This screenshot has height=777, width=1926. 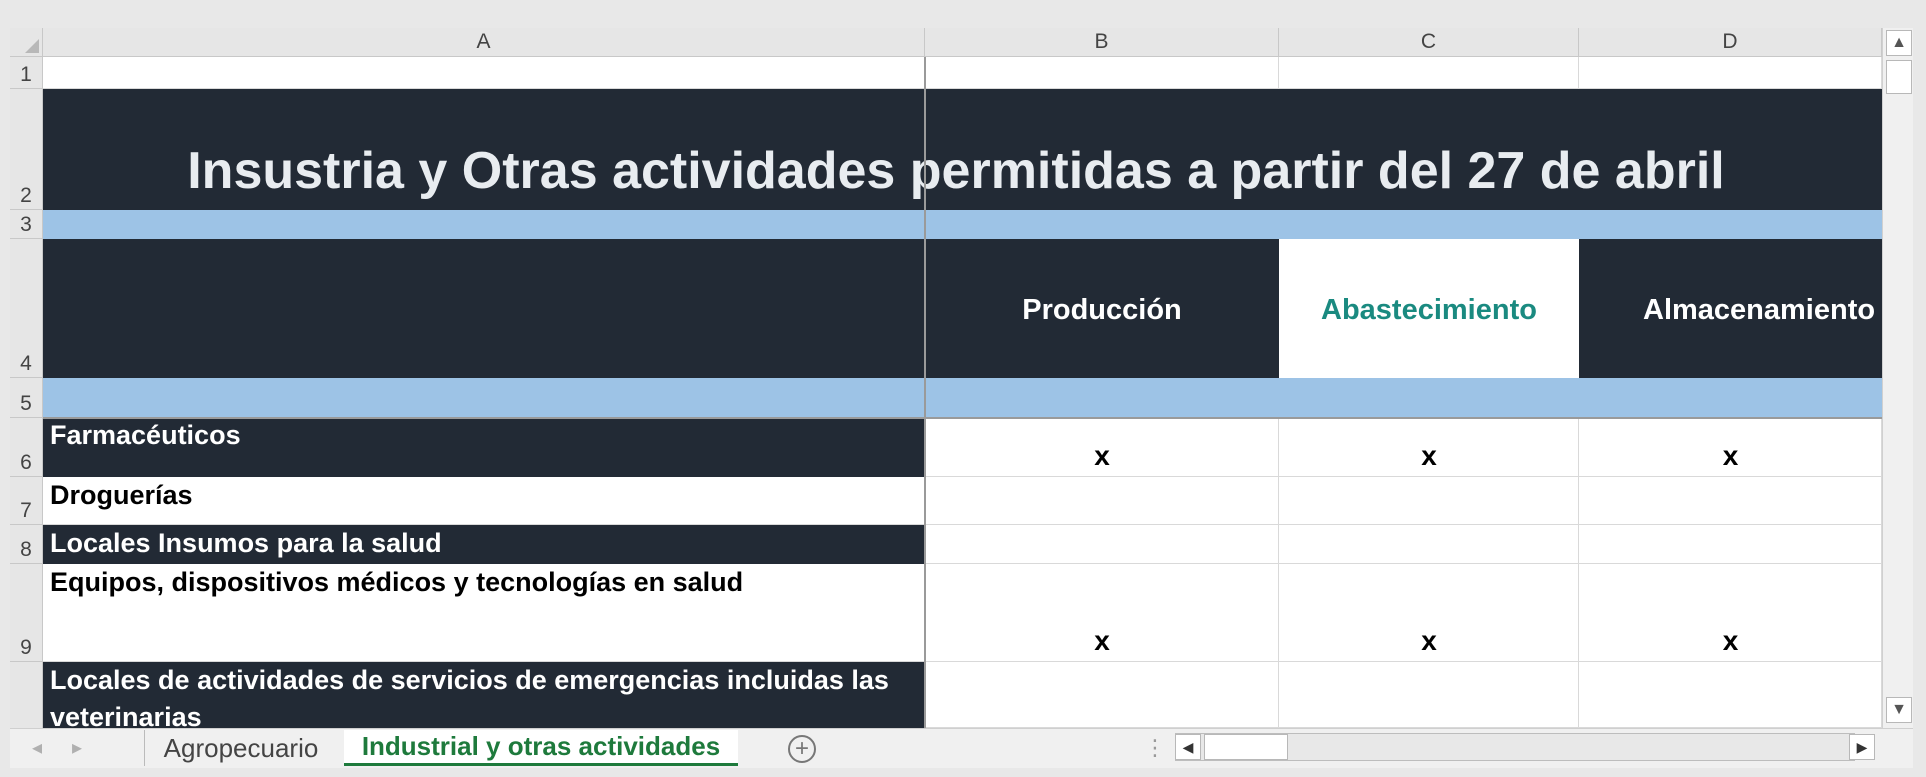 What do you see at coordinates (1897, 378) in the screenshot?
I see `vertical-scrollbar` at bounding box center [1897, 378].